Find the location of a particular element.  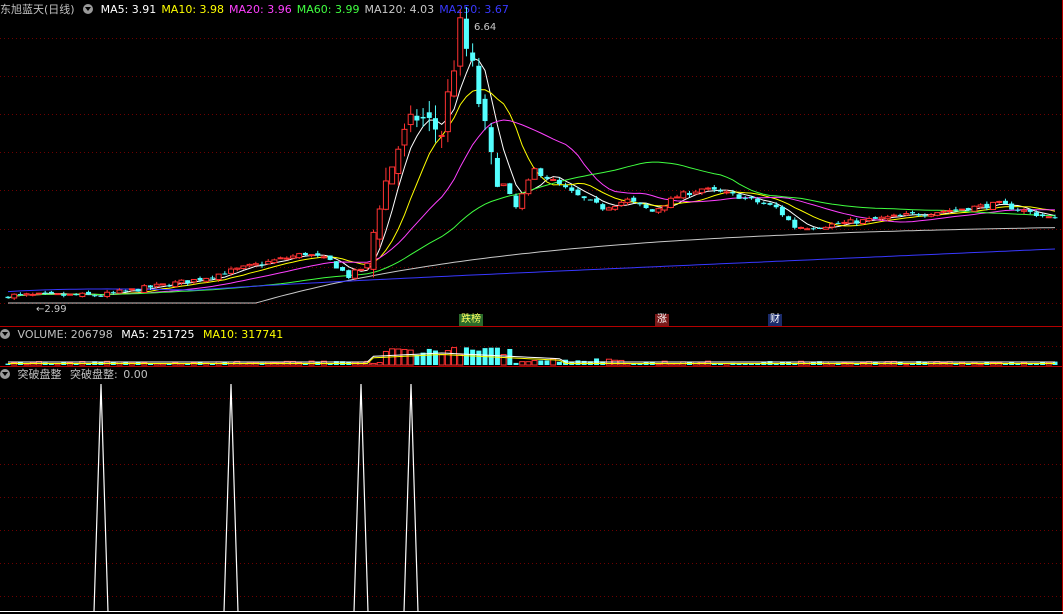

event-tag-rise: 涨 is located at coordinates (662, 320).